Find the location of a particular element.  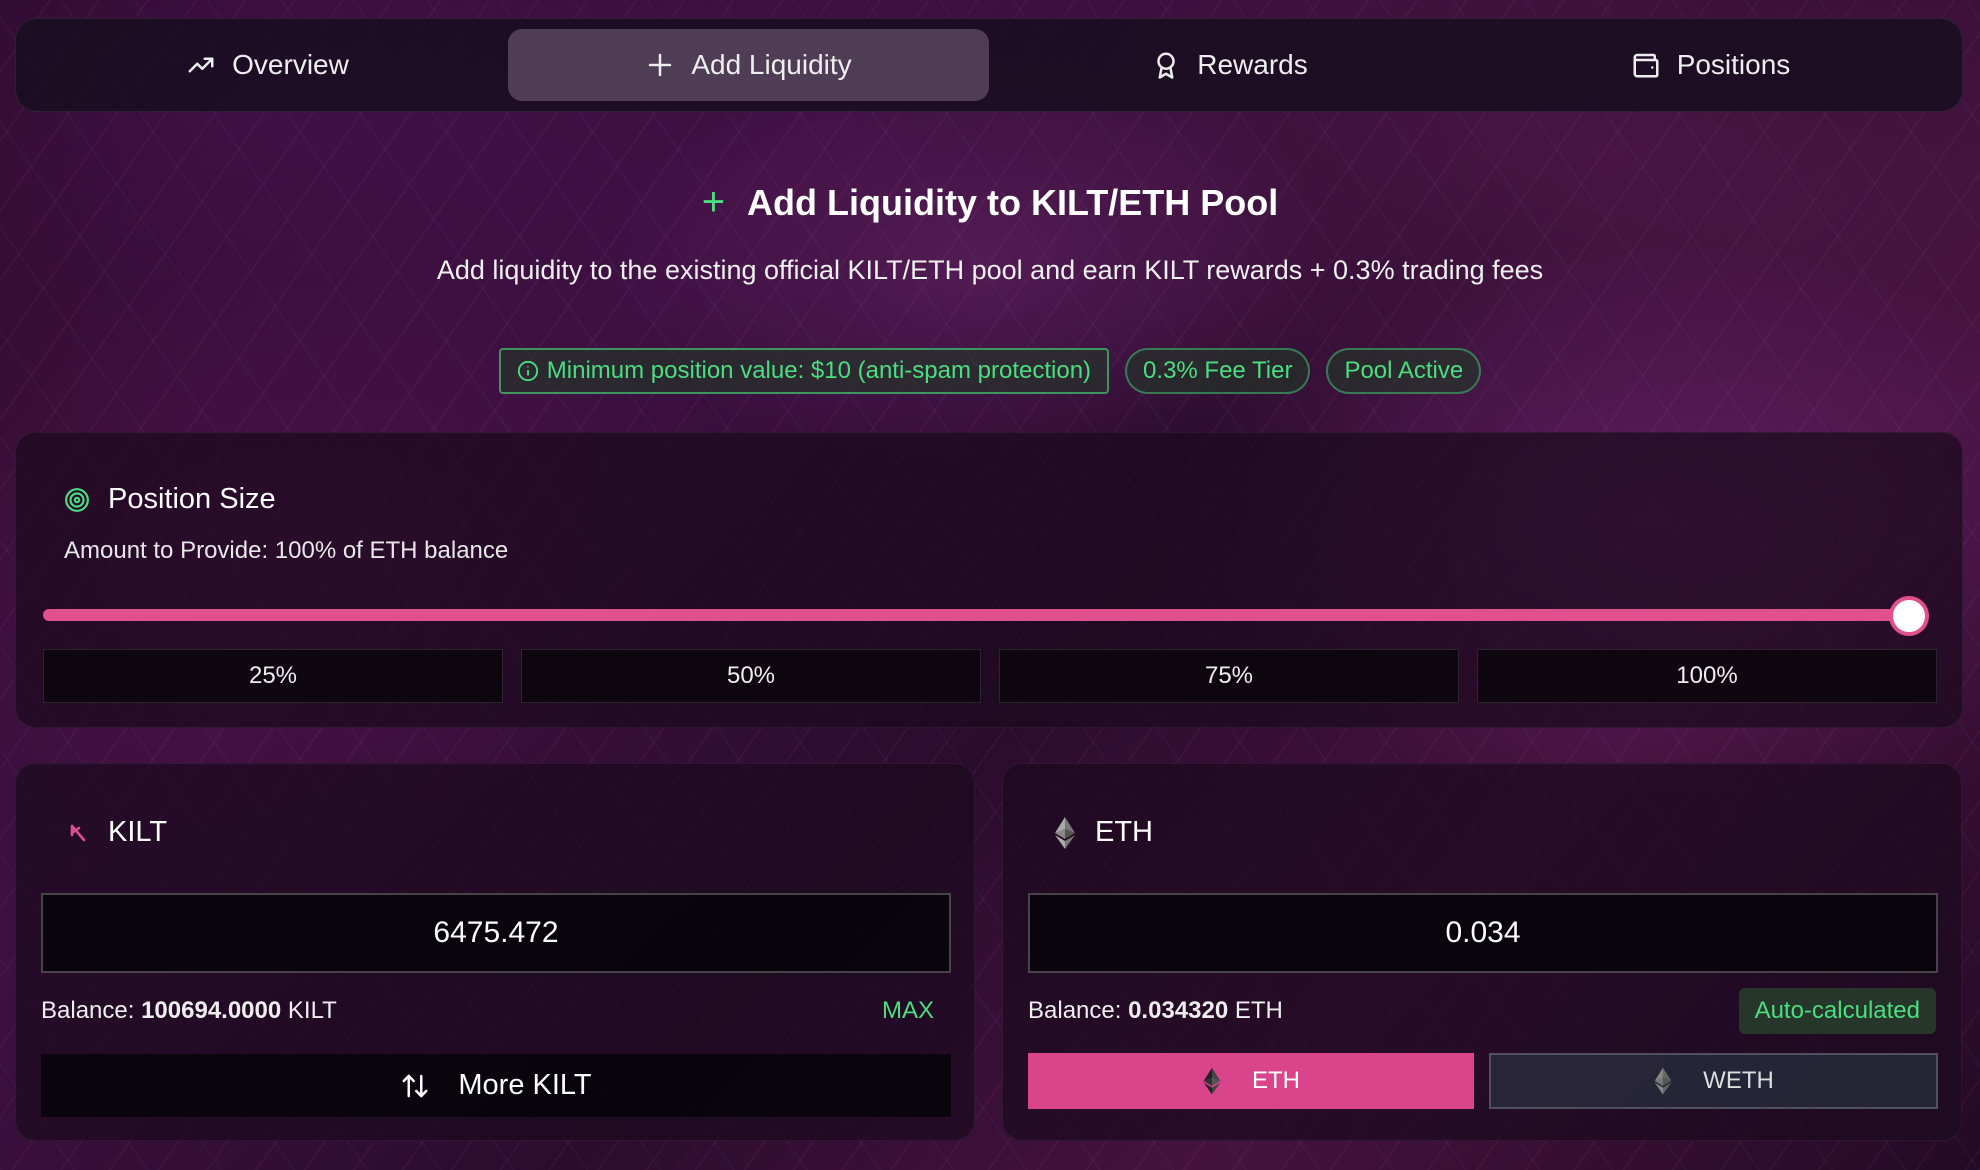

position-slider-track is located at coordinates (983, 615).